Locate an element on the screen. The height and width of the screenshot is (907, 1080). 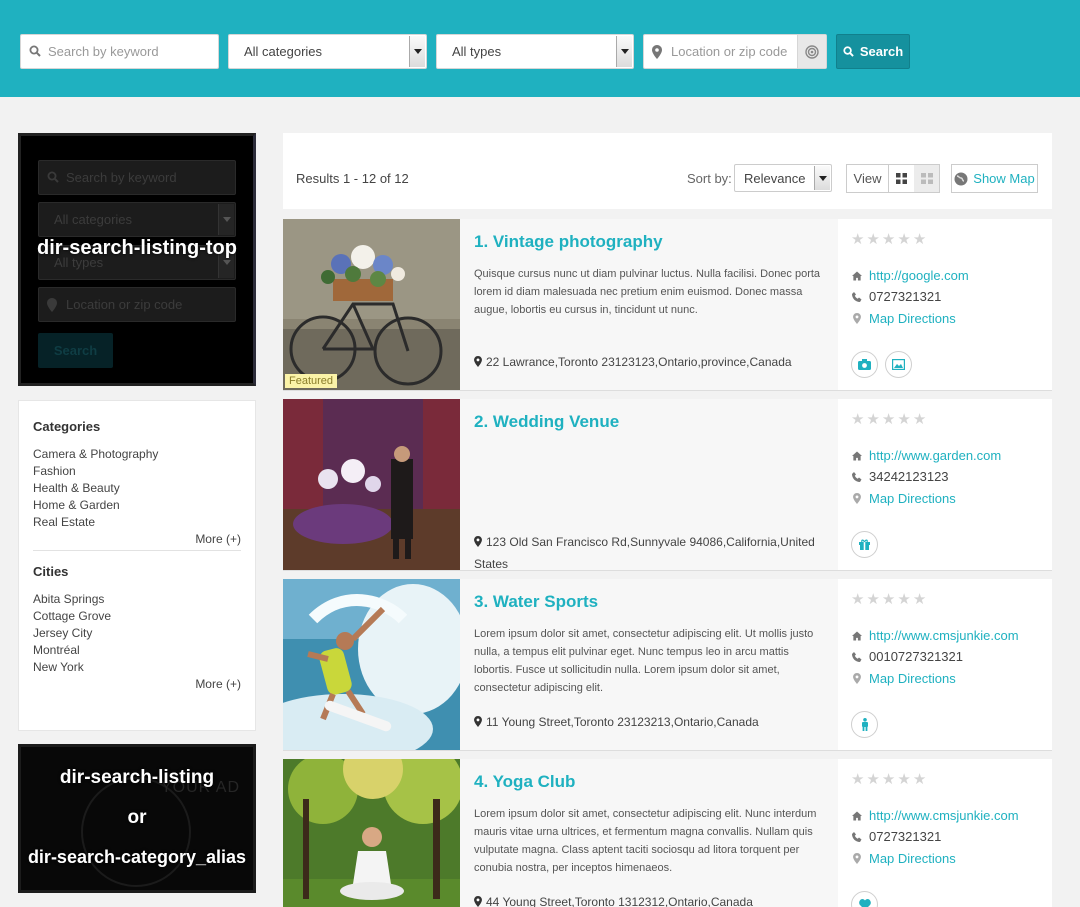
category-select-value: All categories is located at coordinates (283, 51).